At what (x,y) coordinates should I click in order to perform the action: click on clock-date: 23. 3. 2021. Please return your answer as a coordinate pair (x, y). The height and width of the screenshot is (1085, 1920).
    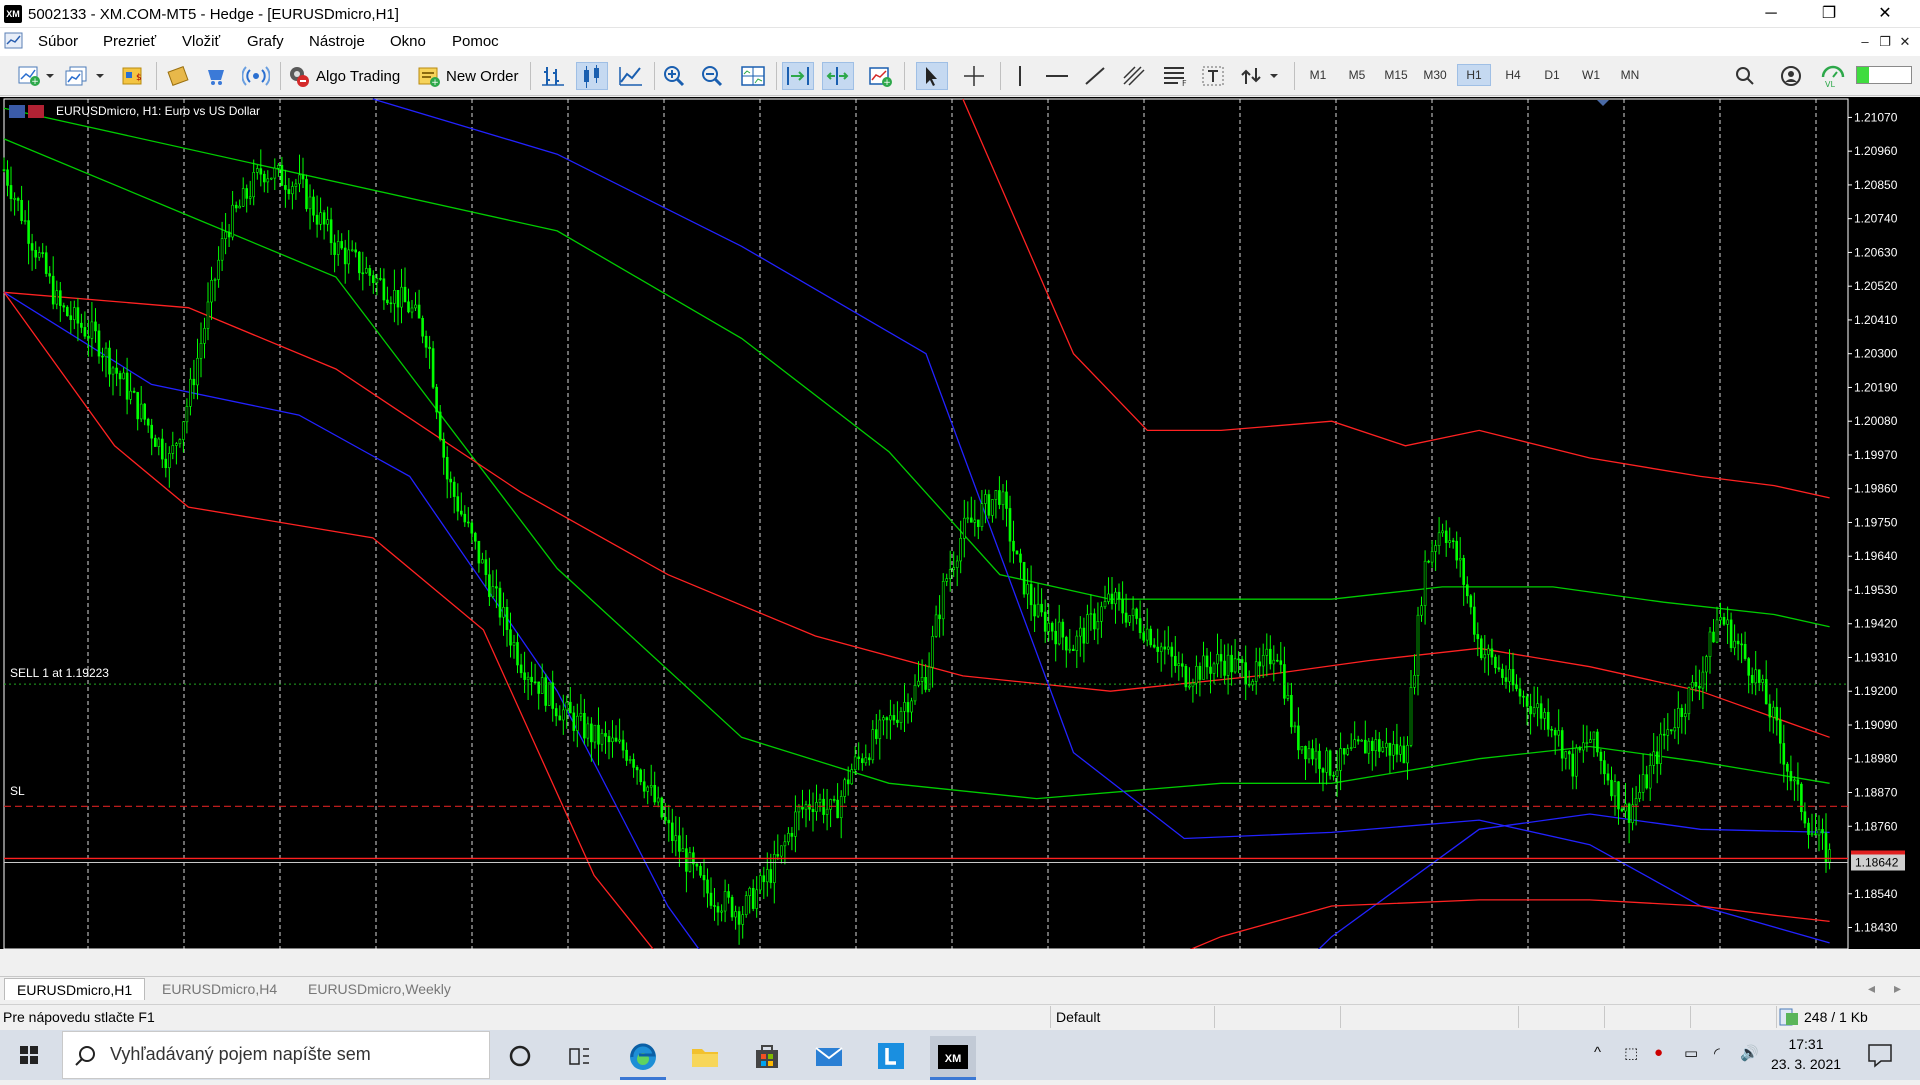
    Looking at the image, I should click on (1806, 1064).